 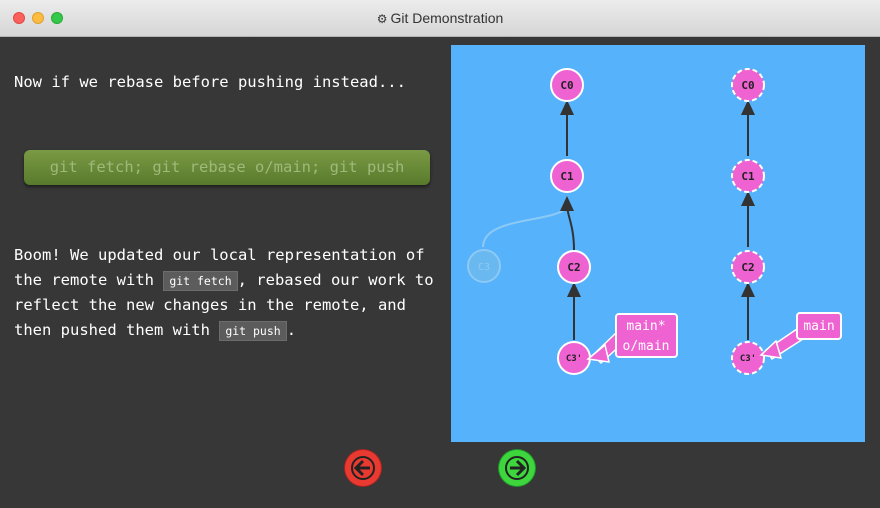 I want to click on arrowhead-c1, so click(x=567, y=203).